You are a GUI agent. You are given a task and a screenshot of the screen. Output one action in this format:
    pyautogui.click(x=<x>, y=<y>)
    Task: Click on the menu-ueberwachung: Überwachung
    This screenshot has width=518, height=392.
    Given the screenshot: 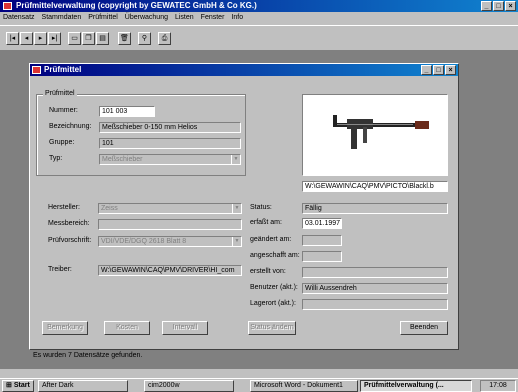 What is the action you would take?
    pyautogui.click(x=146, y=18)
    